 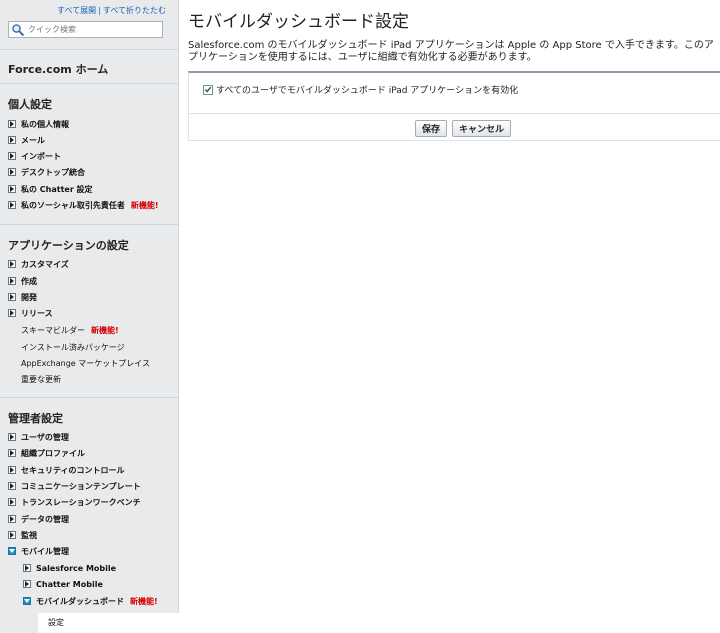 I want to click on sidebar-item-chatter-mobile: Chatter Mobile, so click(x=63, y=584).